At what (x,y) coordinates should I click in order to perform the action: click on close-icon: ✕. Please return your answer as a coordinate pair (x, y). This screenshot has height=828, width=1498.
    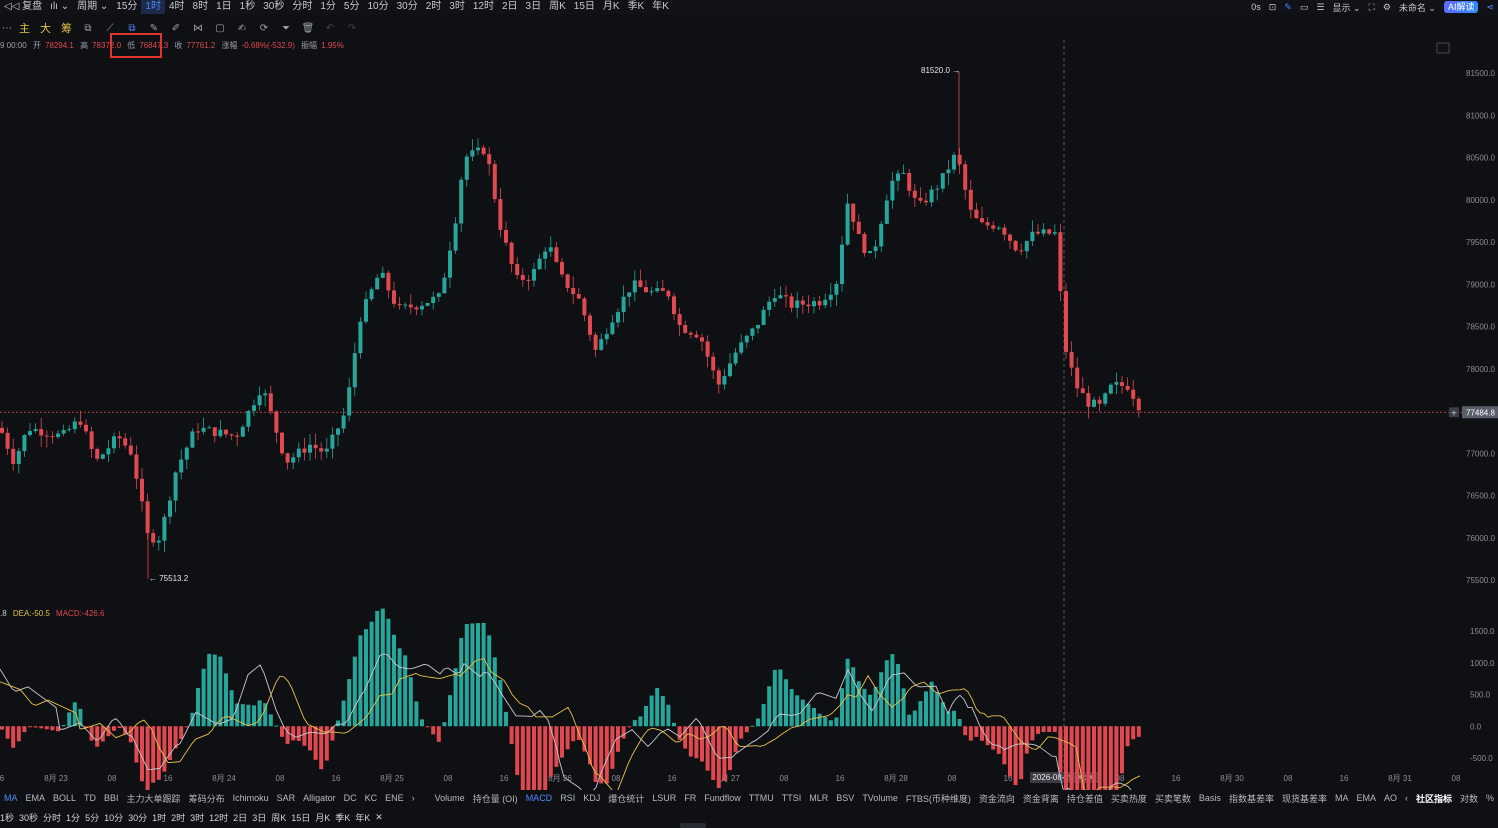
    Looking at the image, I should click on (381, 817).